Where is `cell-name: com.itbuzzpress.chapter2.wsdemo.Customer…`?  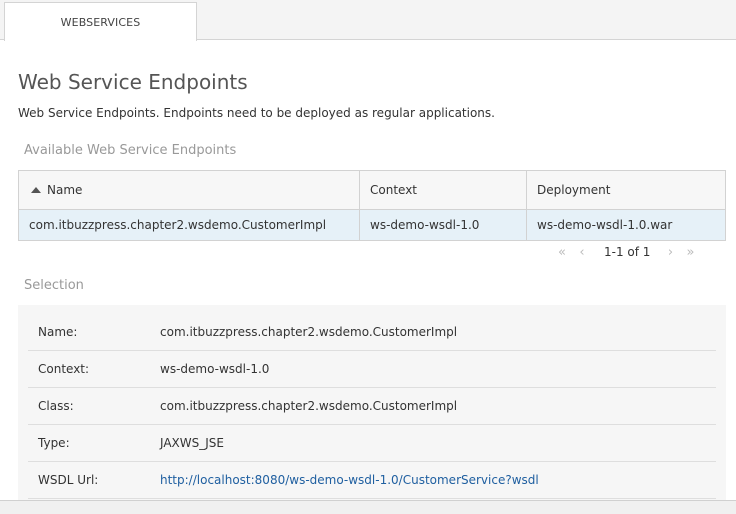
cell-name: com.itbuzzpress.chapter2.wsdemo.Customer… is located at coordinates (189, 225).